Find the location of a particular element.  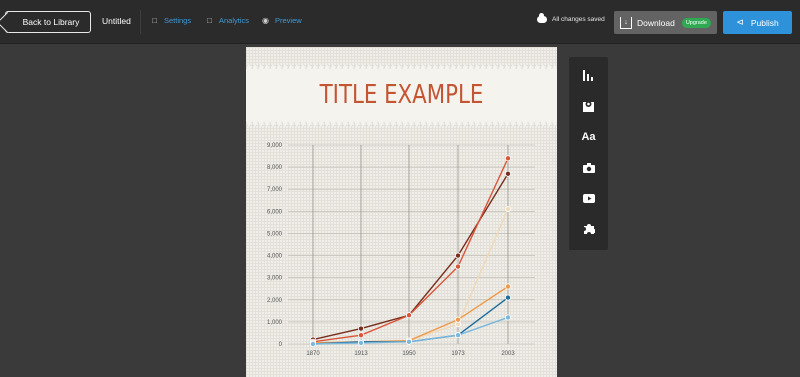

widget-tool is located at coordinates (588, 229).